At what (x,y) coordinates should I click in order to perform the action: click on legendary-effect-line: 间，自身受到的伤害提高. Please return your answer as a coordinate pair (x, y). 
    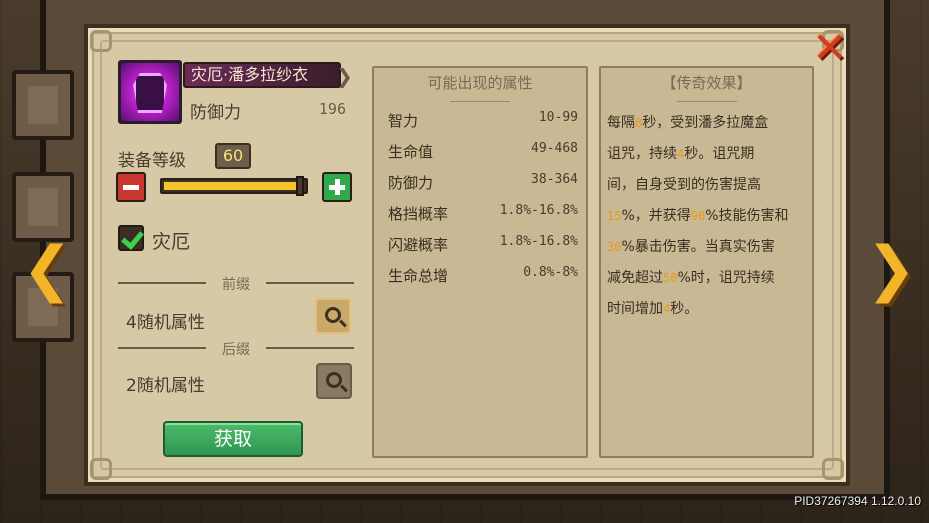
    Looking at the image, I should click on (705, 185).